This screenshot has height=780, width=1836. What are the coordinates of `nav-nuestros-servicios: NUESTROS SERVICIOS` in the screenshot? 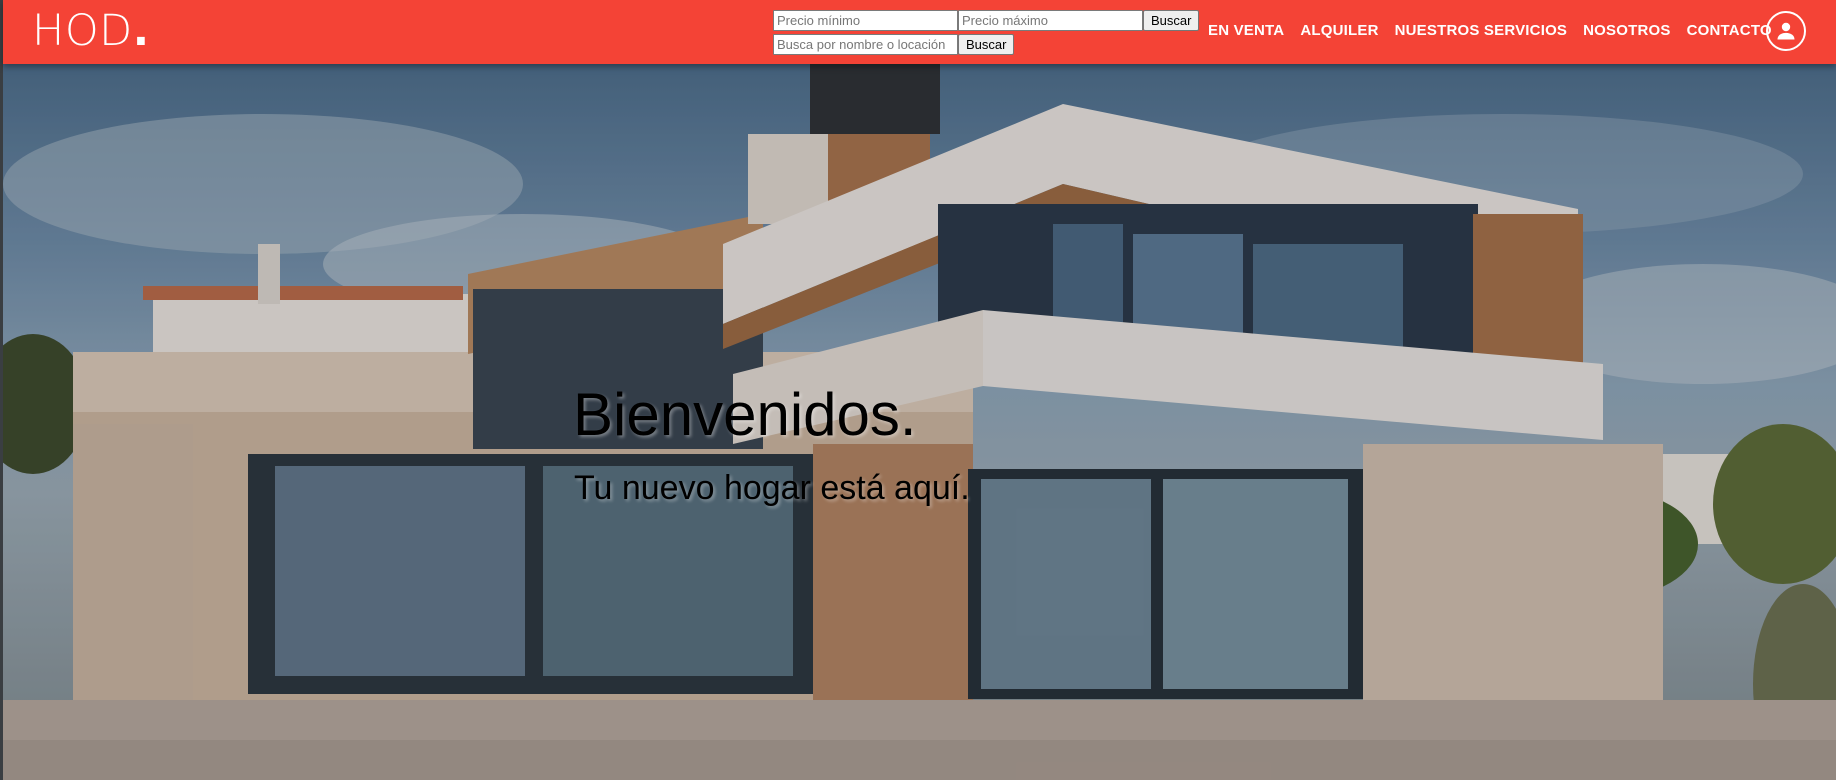 It's located at (1481, 30).